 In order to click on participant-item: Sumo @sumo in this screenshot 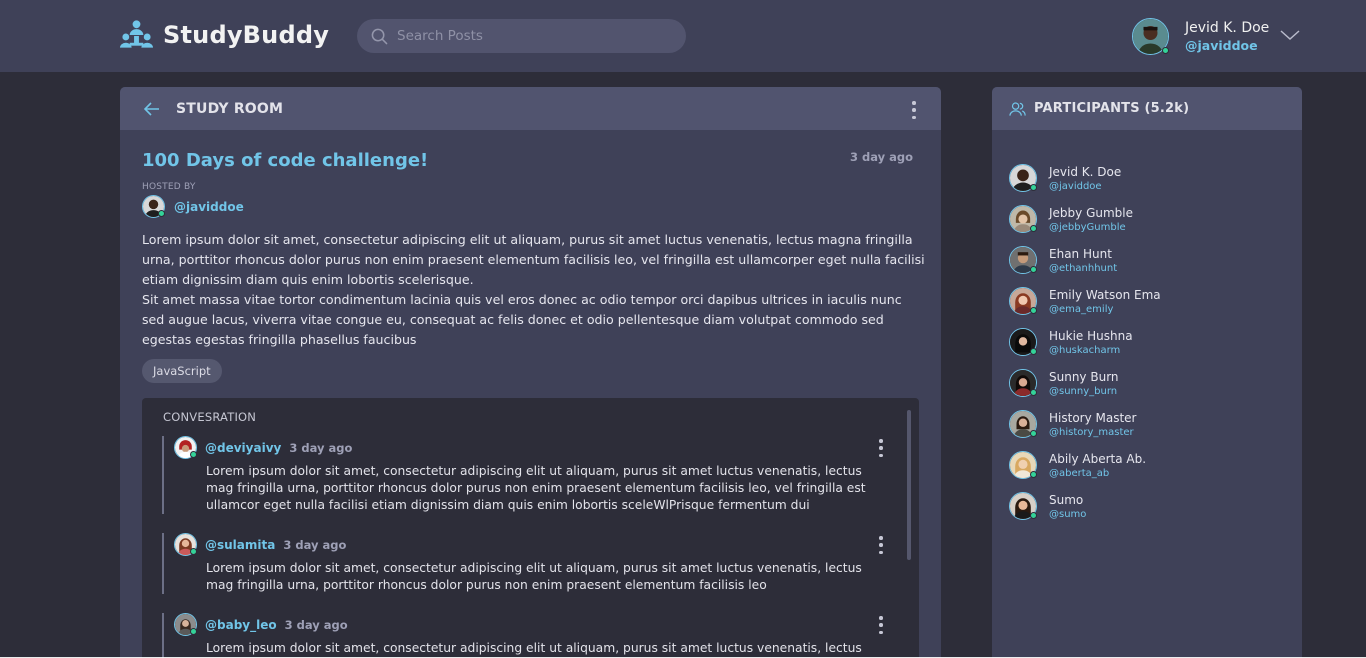, I will do `click(1047, 506)`.